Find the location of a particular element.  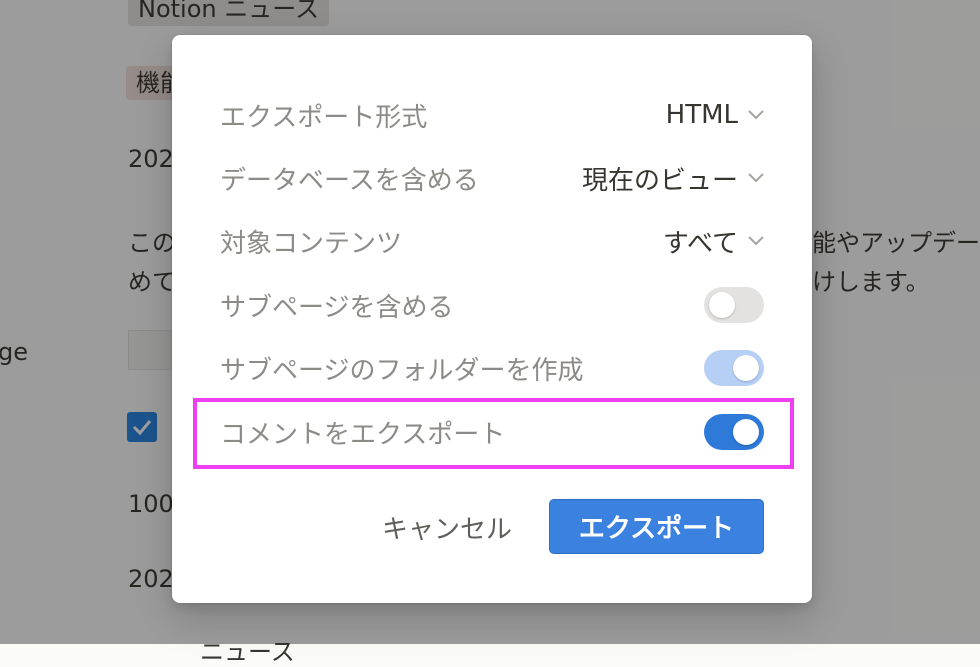

include-databases-value: 現在のビュー is located at coordinates (659, 180).